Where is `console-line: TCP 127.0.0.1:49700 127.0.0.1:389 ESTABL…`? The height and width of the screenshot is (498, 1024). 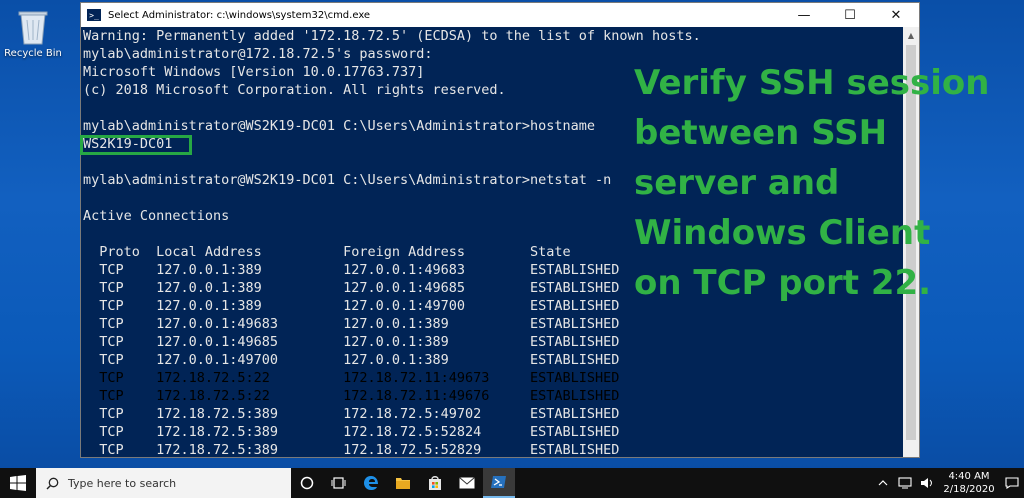 console-line: TCP 127.0.0.1:49700 127.0.0.1:389 ESTABL… is located at coordinates (351, 360).